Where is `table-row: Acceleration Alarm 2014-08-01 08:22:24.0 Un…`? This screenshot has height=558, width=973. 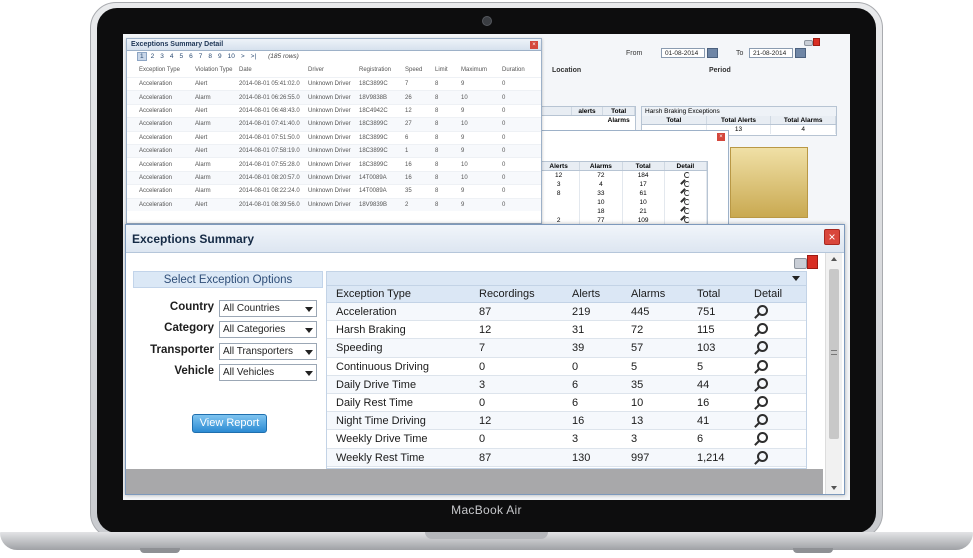
table-row: Acceleration Alarm 2014-08-01 08:22:24.0 Un… is located at coordinates (334, 190).